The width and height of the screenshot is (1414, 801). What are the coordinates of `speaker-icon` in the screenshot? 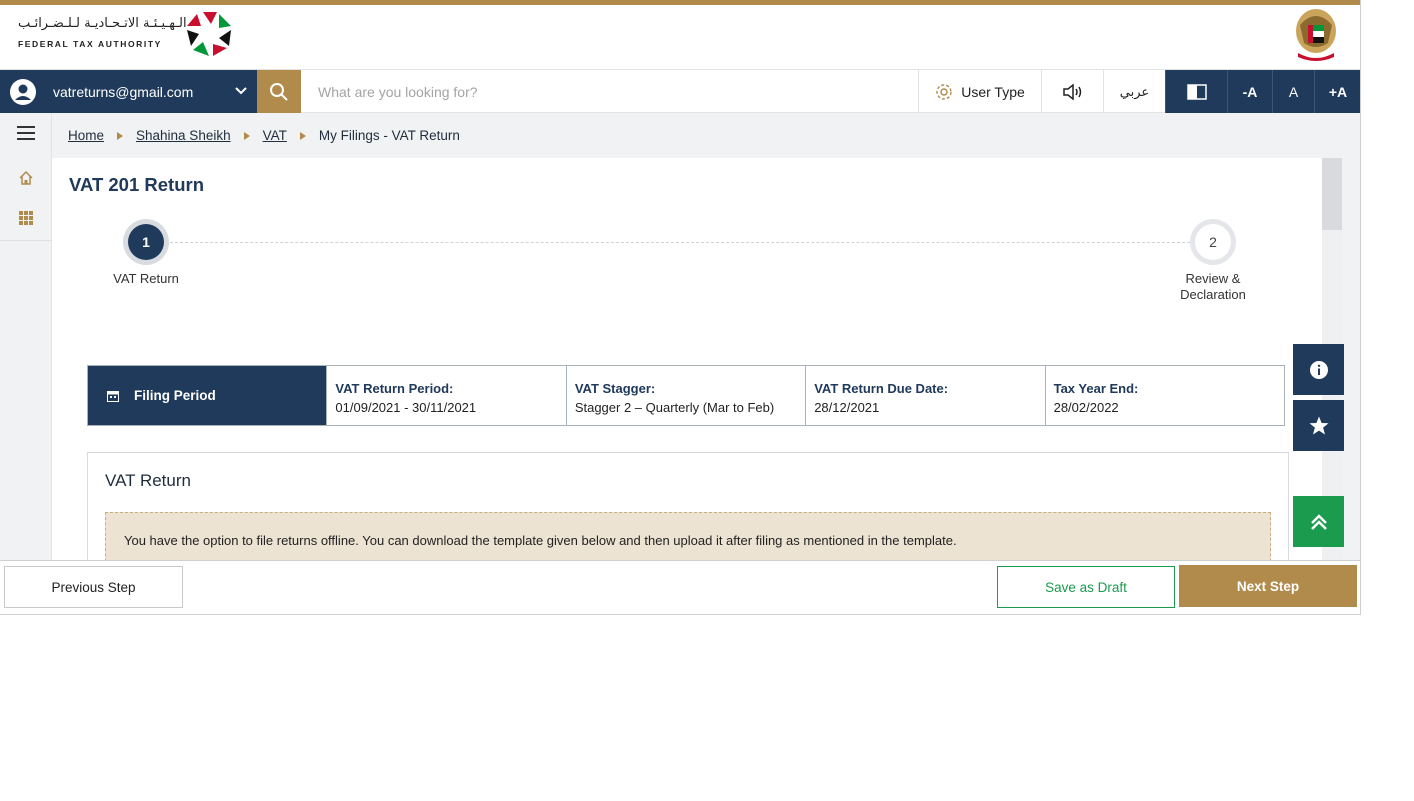 It's located at (1071, 92).